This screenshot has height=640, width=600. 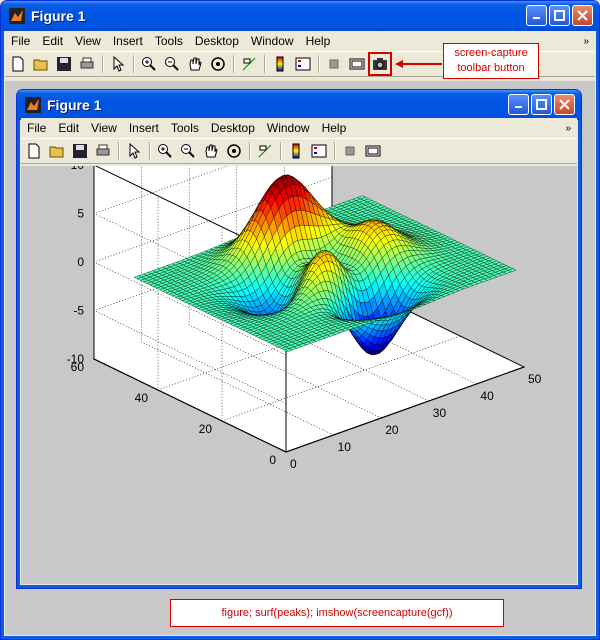 I want to click on y-tick-label: 0, so click(x=272, y=460).